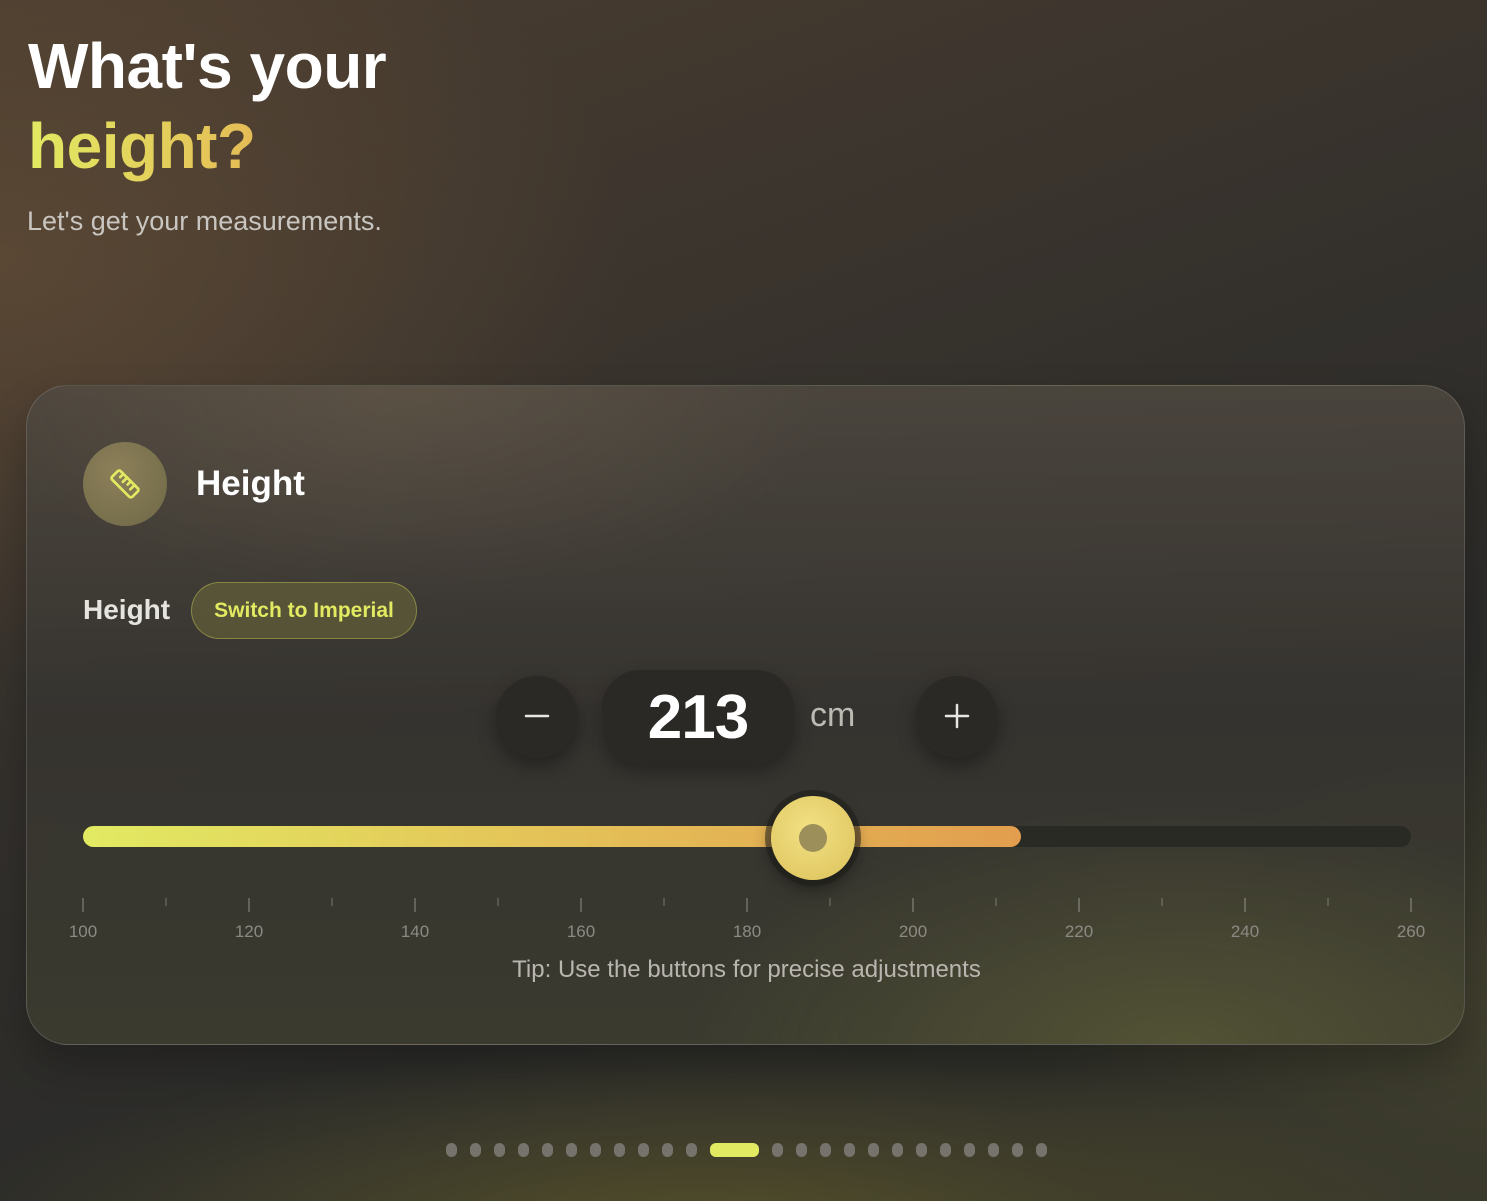 Image resolution: width=1487 pixels, height=1201 pixels. I want to click on tick-label: 200, so click(913, 931).